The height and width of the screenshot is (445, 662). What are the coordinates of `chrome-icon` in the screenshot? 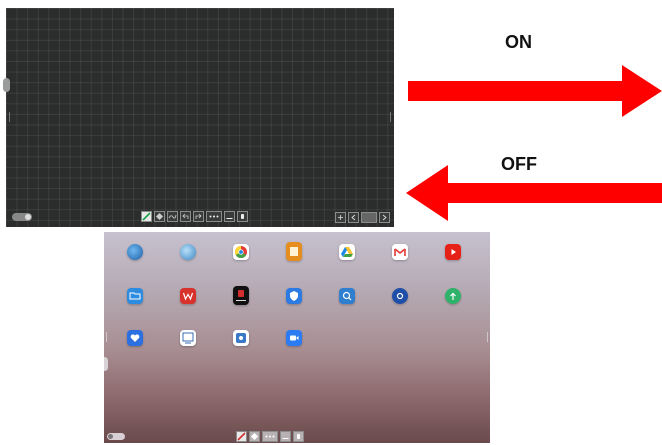 It's located at (241, 252).